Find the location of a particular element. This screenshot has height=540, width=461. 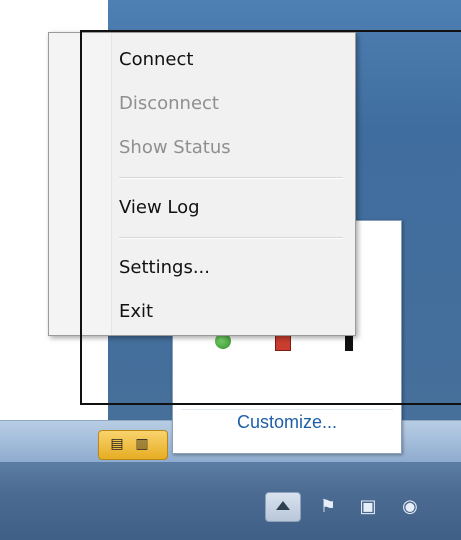

network-icon: ▣ is located at coordinates (368, 507).